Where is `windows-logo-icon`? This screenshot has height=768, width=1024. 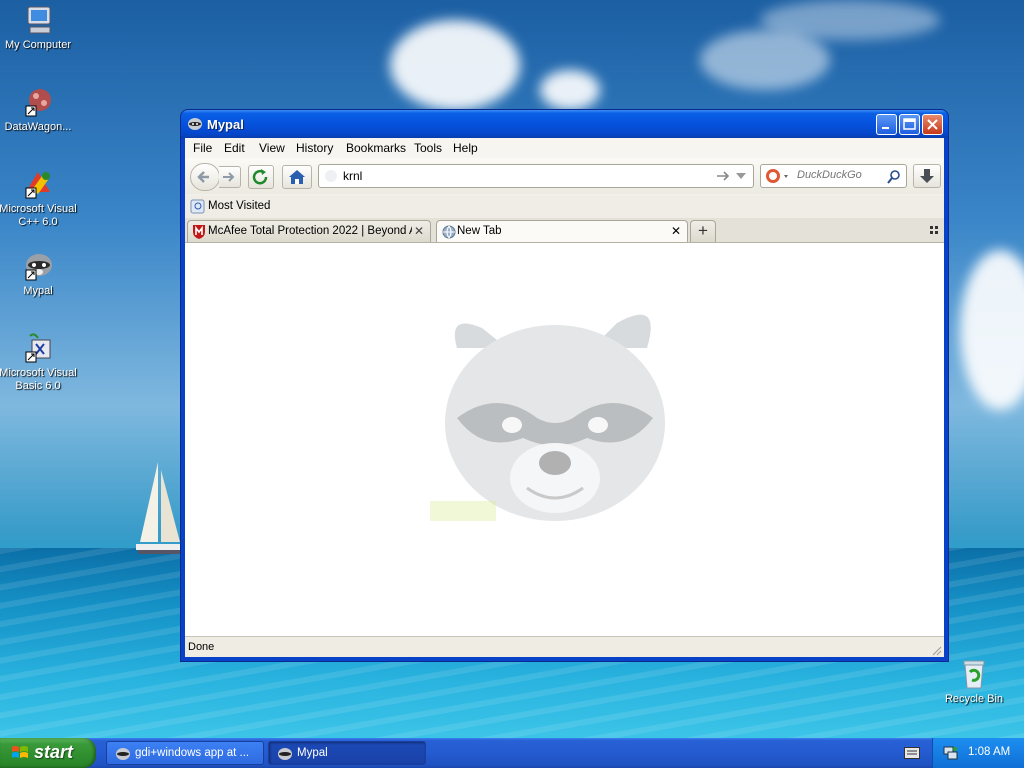 windows-logo-icon is located at coordinates (20, 752).